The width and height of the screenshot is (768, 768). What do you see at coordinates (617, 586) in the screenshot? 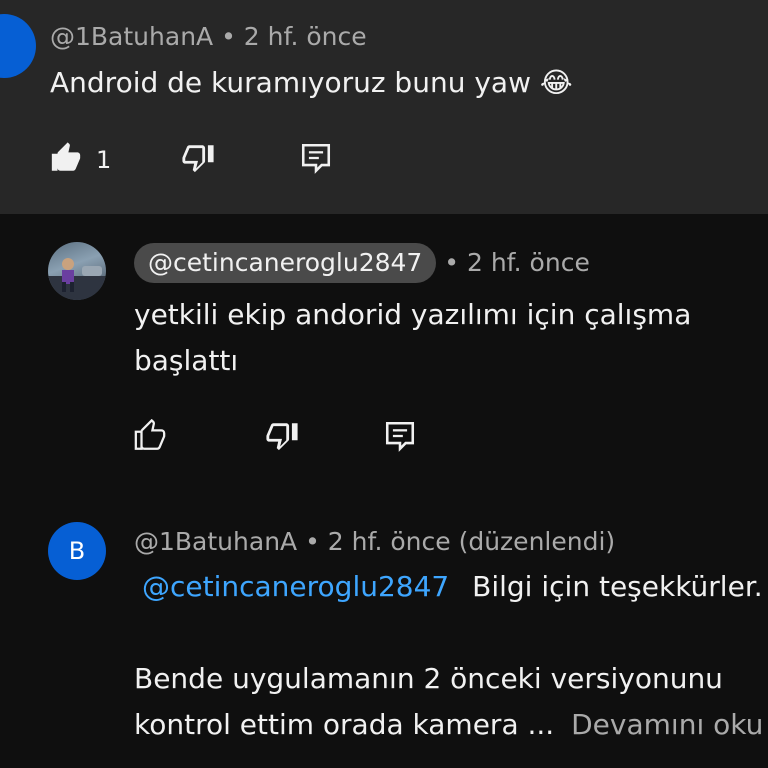
I see `reply-text-line: Bilgi için teşekkürler.` at bounding box center [617, 586].